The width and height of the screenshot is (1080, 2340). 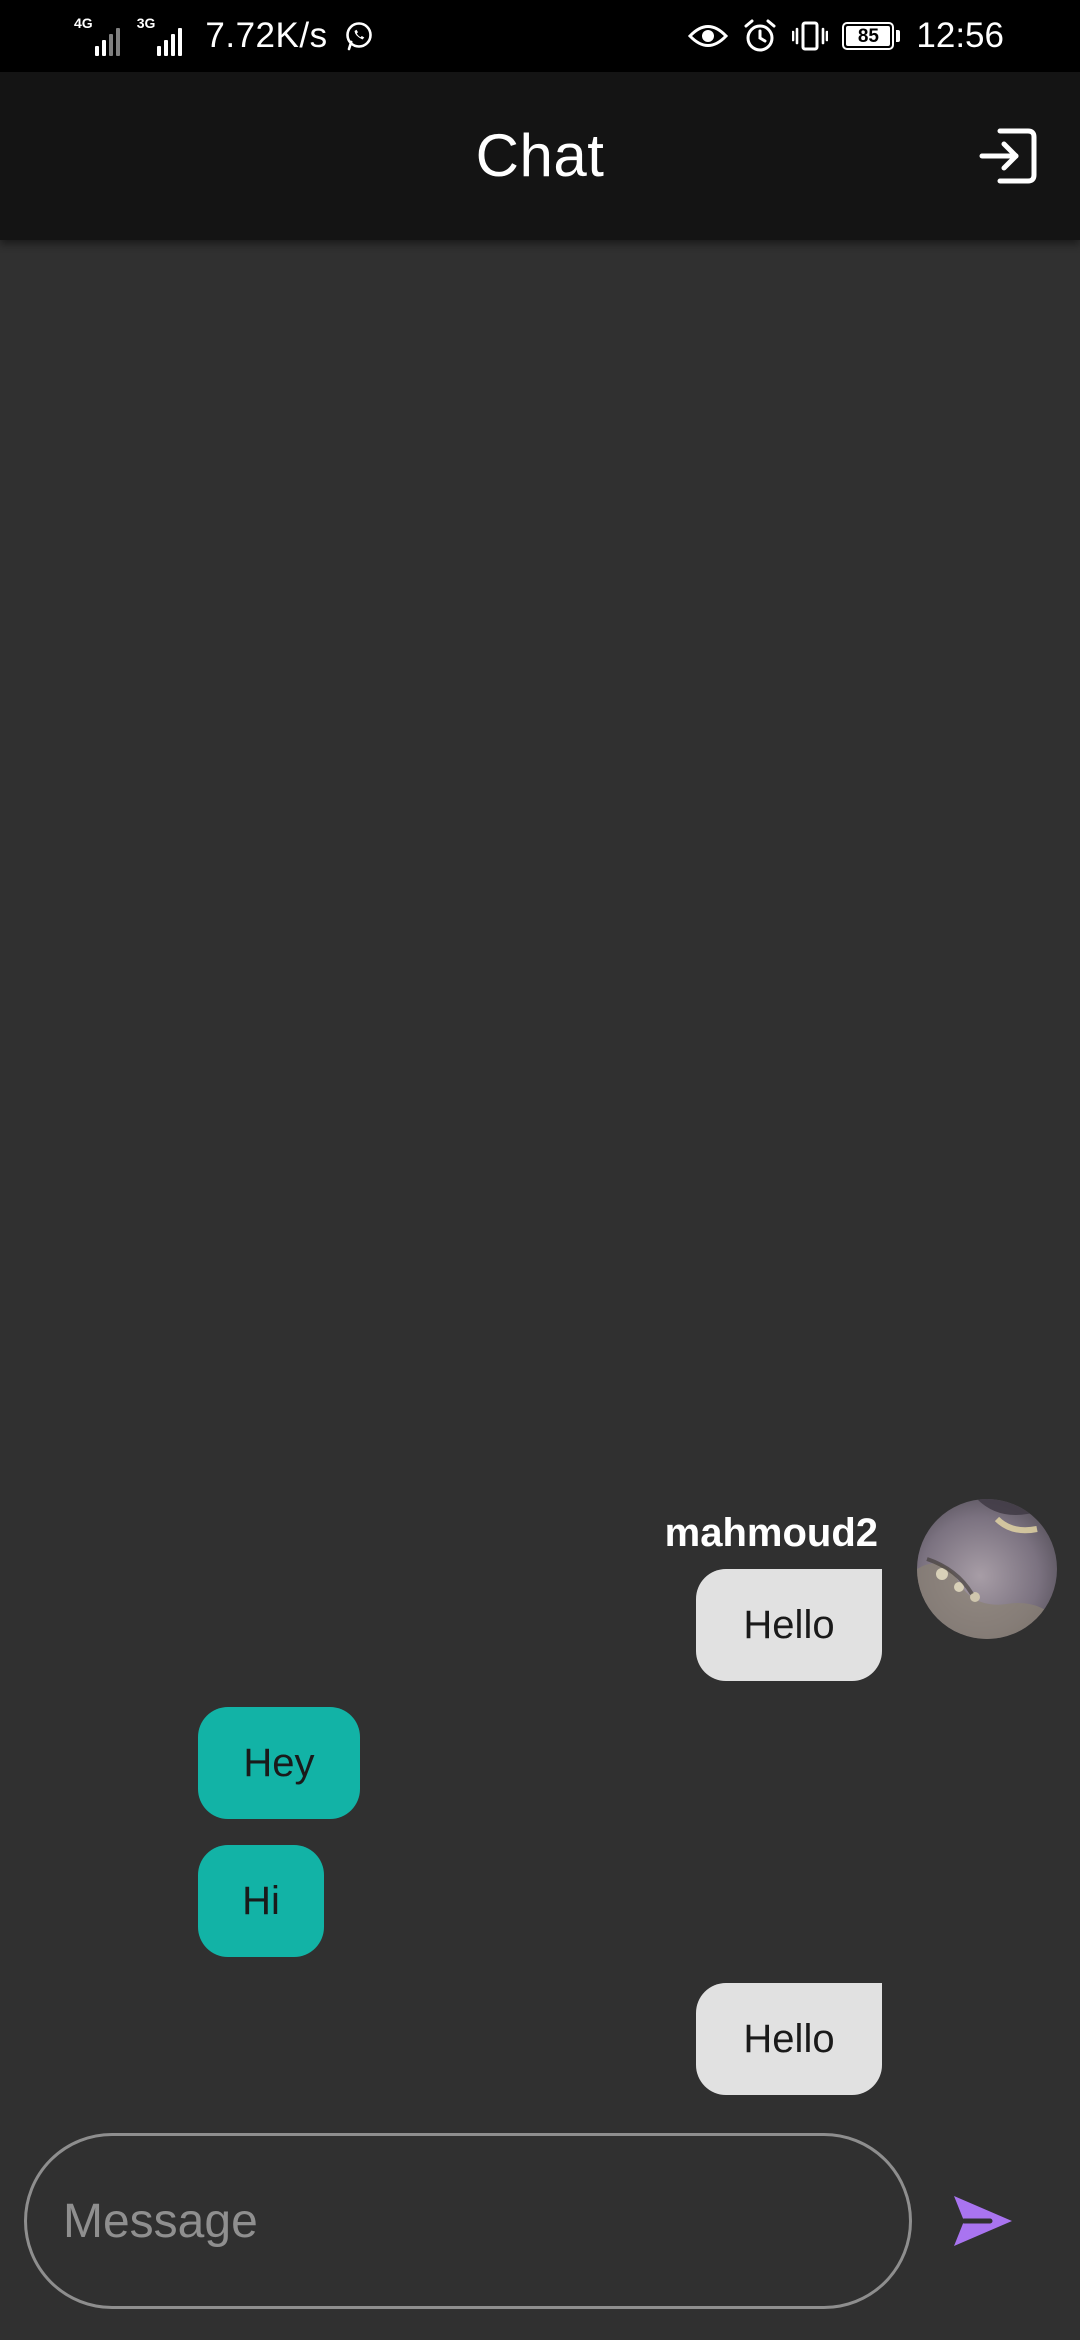 What do you see at coordinates (98, 36) in the screenshot?
I see `signal-4g-icon: 4G` at bounding box center [98, 36].